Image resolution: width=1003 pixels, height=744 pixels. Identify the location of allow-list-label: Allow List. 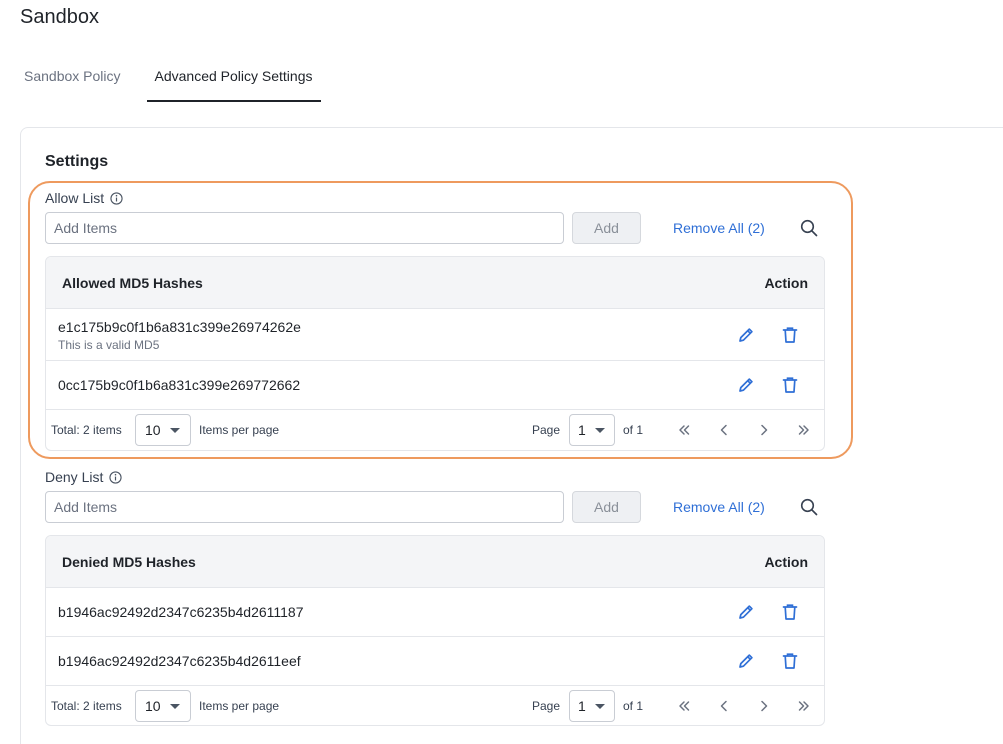
(84, 198).